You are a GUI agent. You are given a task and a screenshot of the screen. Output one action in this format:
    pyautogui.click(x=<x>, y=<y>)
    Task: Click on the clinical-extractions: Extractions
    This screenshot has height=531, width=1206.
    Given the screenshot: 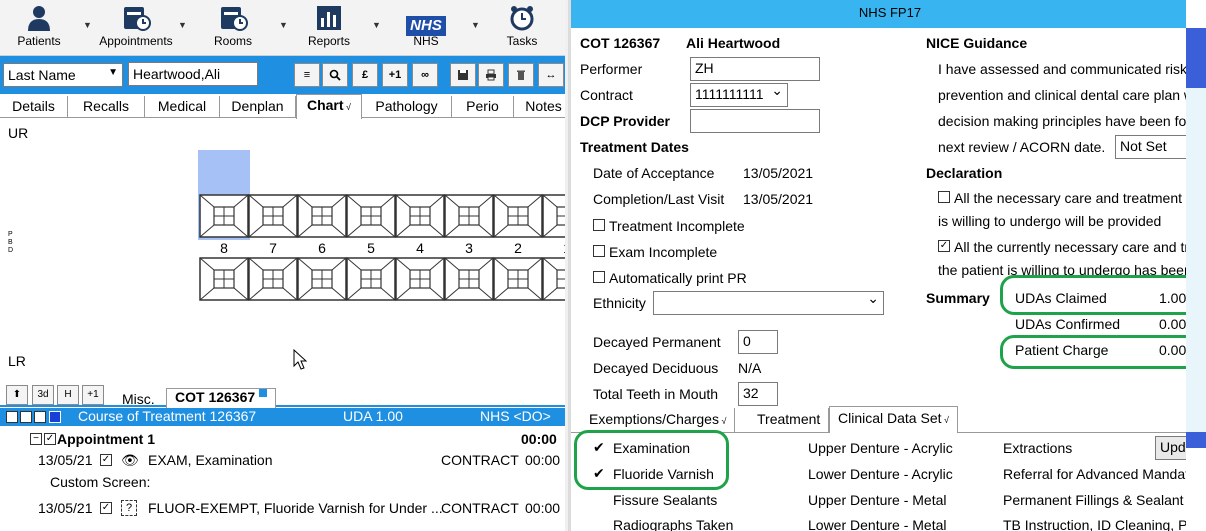 What is the action you would take?
    pyautogui.click(x=1037, y=448)
    